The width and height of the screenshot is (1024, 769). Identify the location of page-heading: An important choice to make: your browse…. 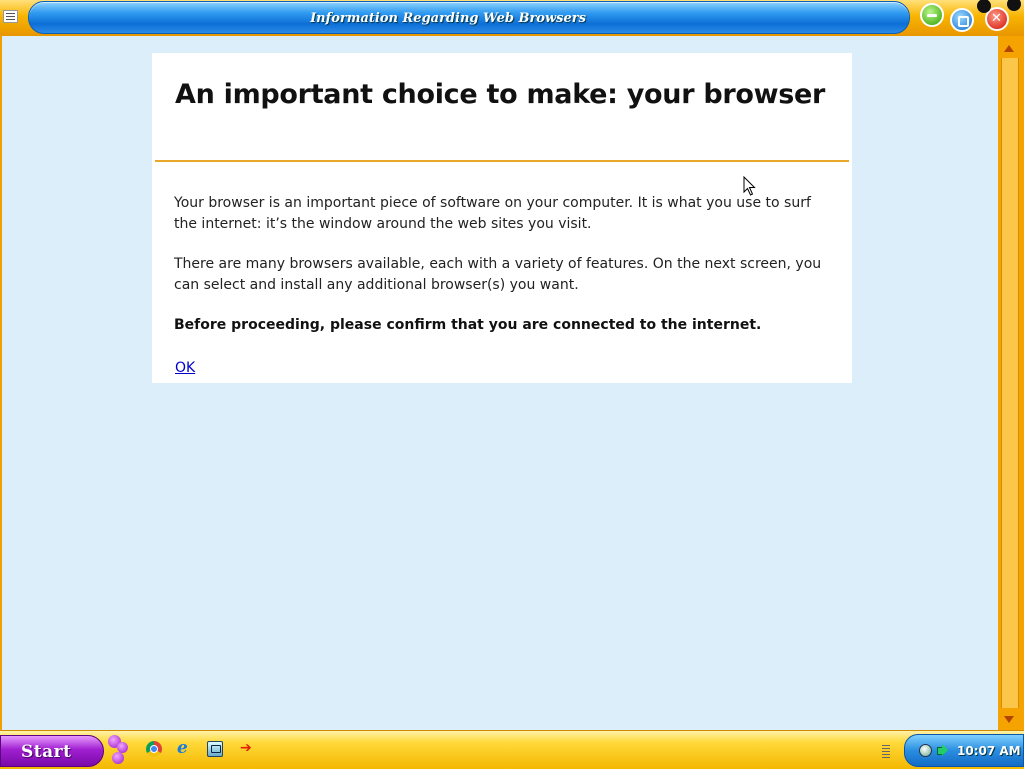
(500, 94).